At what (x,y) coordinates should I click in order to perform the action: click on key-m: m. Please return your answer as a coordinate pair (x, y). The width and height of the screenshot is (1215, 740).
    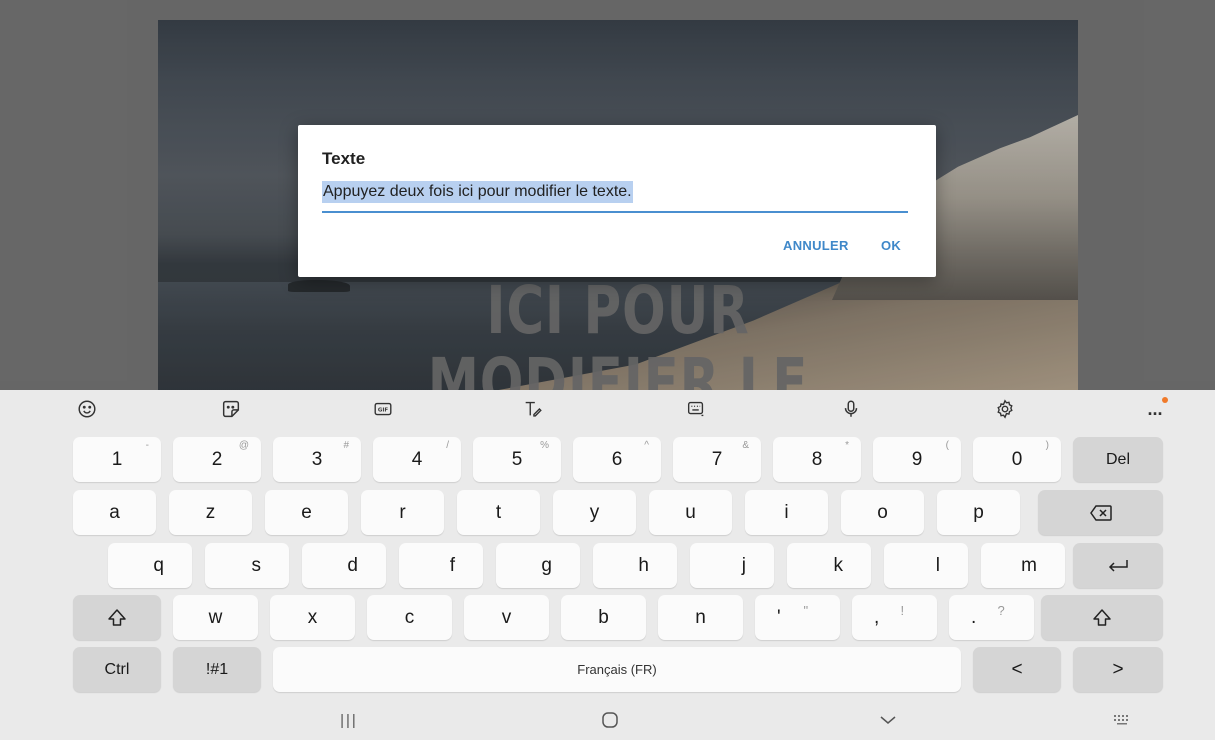
    Looking at the image, I should click on (1023, 565).